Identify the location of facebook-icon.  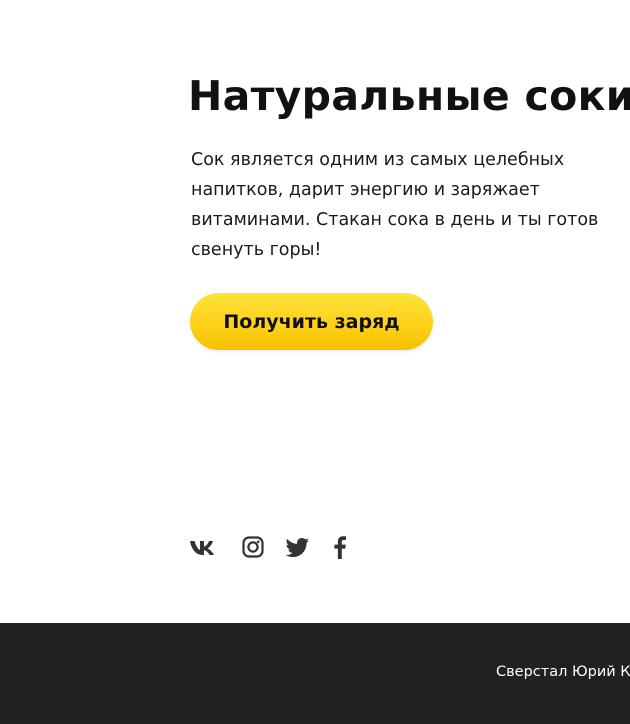
(340, 547).